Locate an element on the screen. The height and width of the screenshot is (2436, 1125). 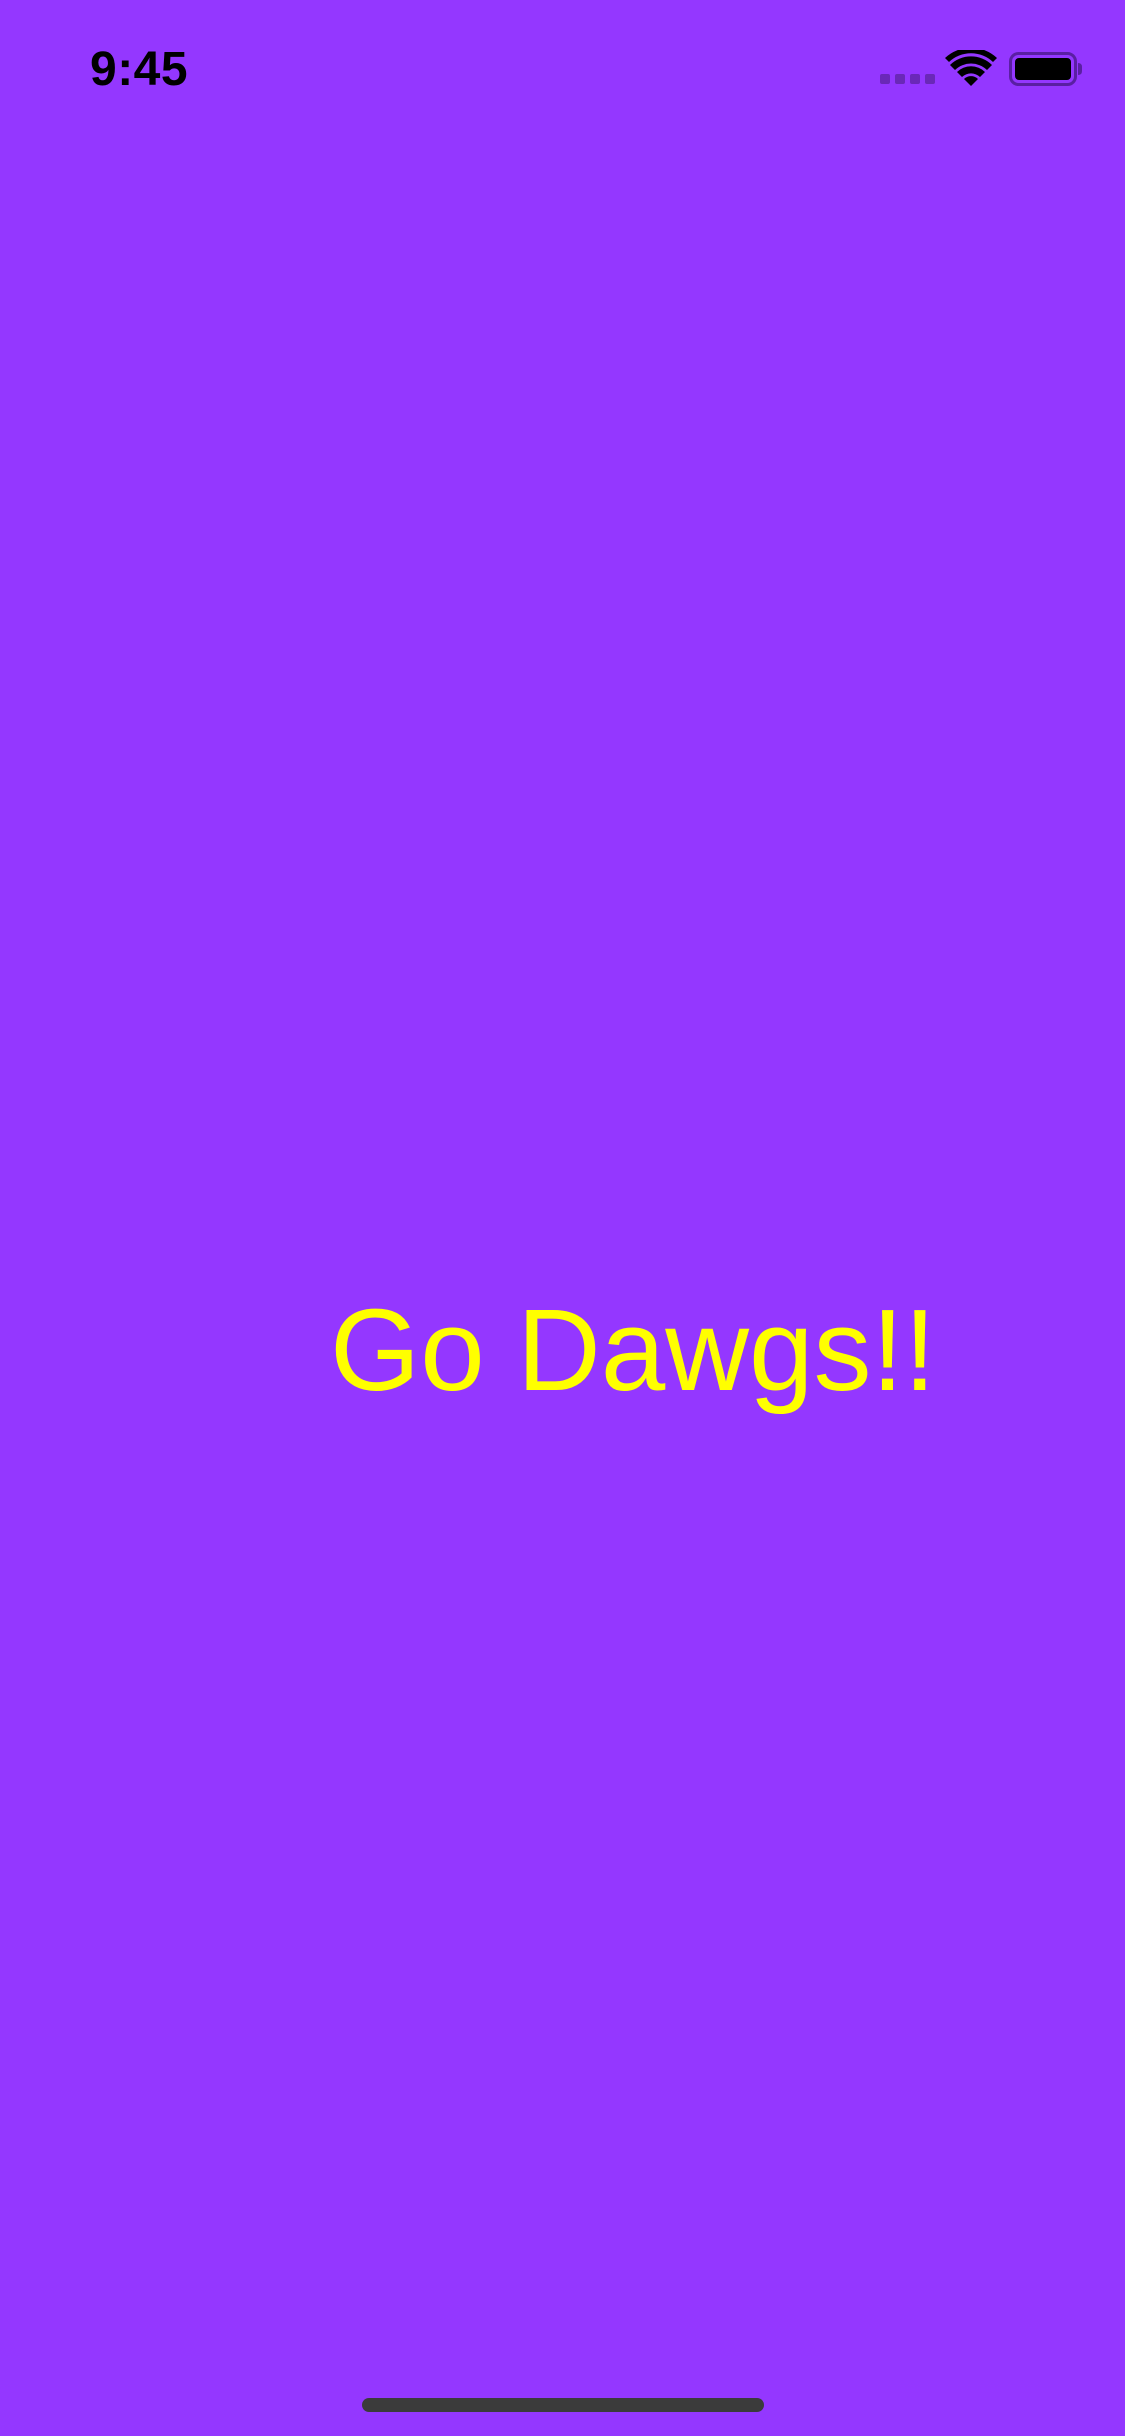
status-time: 9:45 is located at coordinates (139, 69).